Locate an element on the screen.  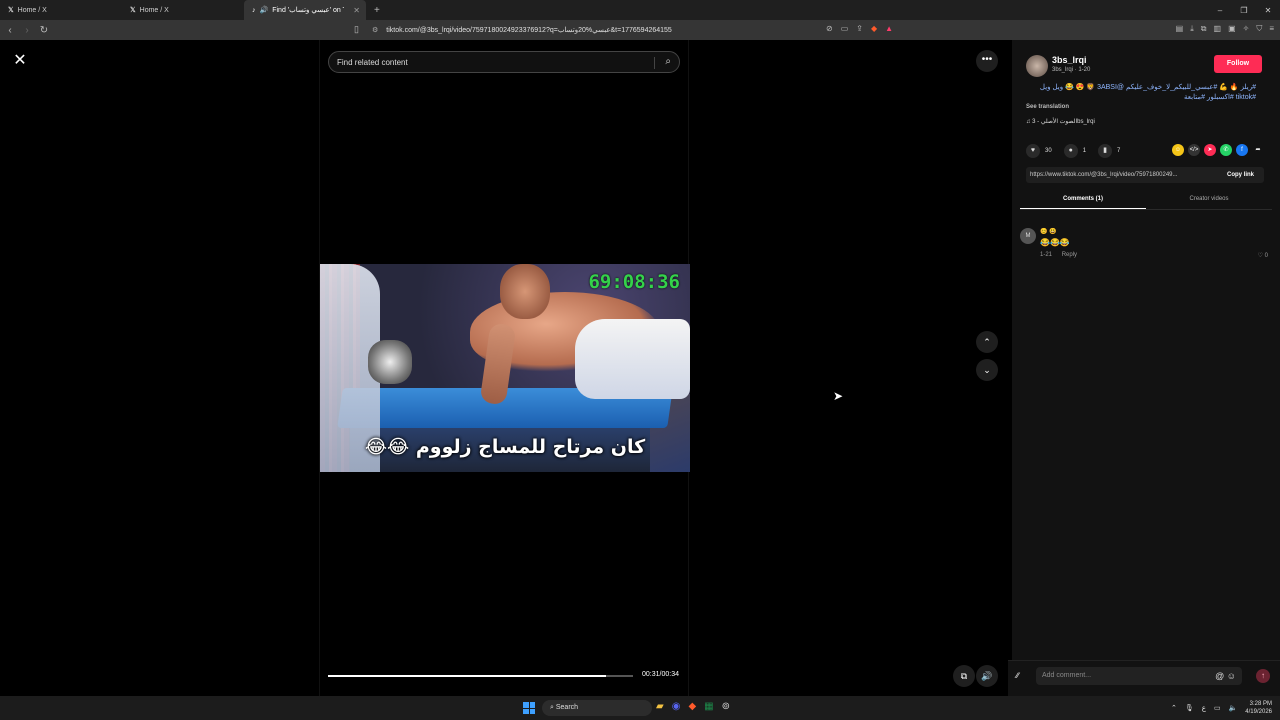
previous-video-button: ⌃ is located at coordinates (987, 342).